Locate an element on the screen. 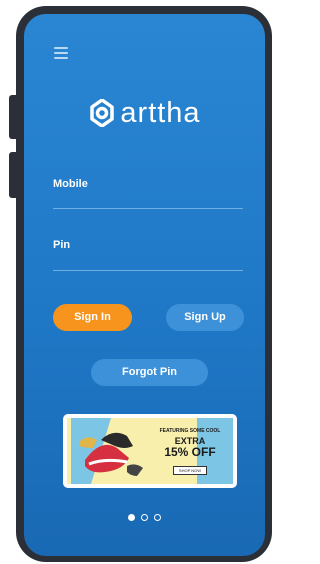 The height and width of the screenshot is (564, 320). mobile-label: Mobile is located at coordinates (70, 184).